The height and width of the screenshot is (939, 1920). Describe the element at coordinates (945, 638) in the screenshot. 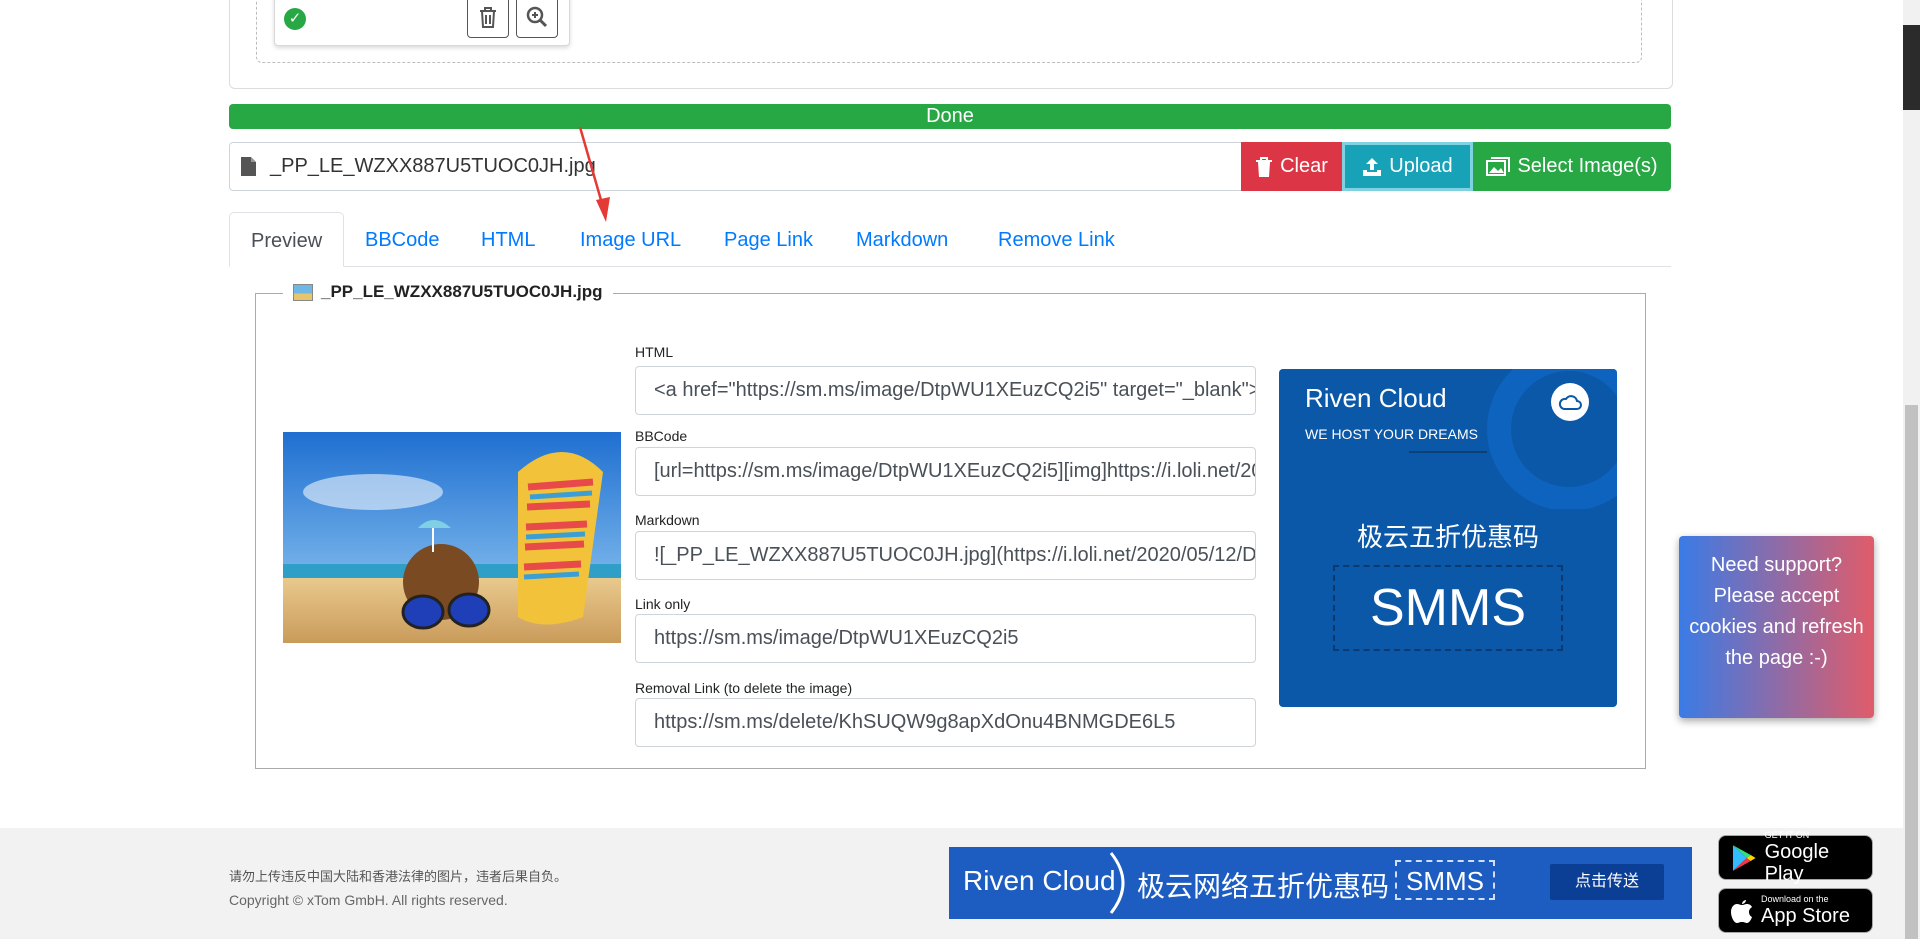

I see `link-only-field: https://sm.ms/image/DtpWU1XEuzCQ2i5` at that location.